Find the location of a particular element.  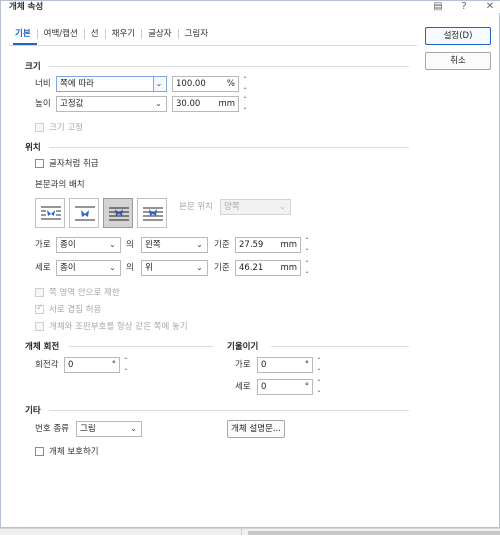

other-section-title: 기타 is located at coordinates (33, 411).